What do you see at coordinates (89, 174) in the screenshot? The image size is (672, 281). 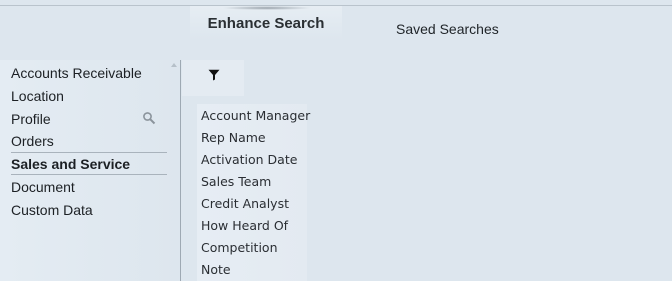 I see `selected-item-bottom-divider` at bounding box center [89, 174].